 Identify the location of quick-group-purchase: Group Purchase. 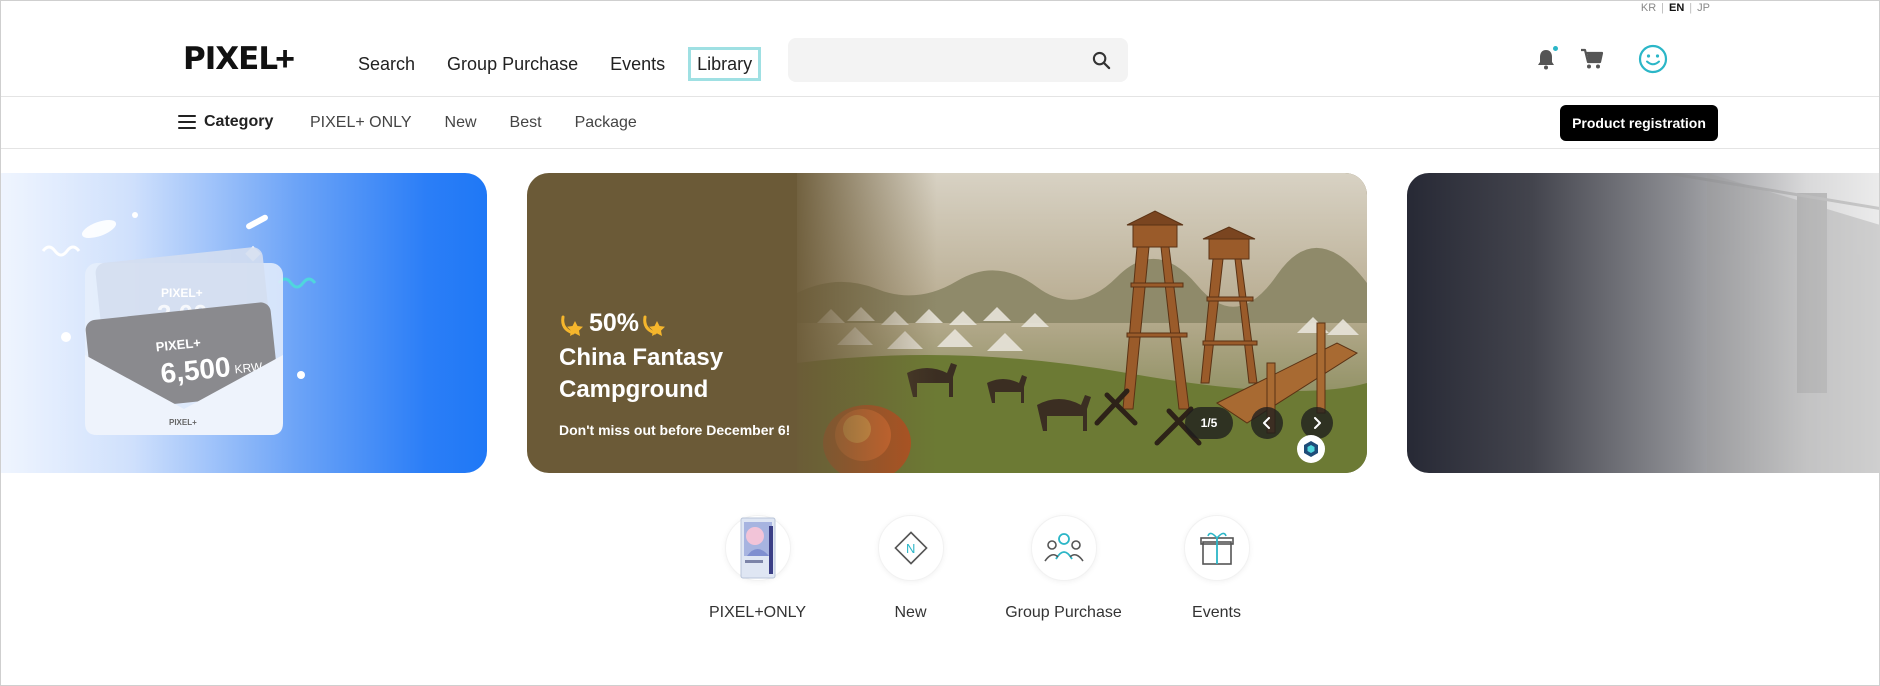
(1063, 568).